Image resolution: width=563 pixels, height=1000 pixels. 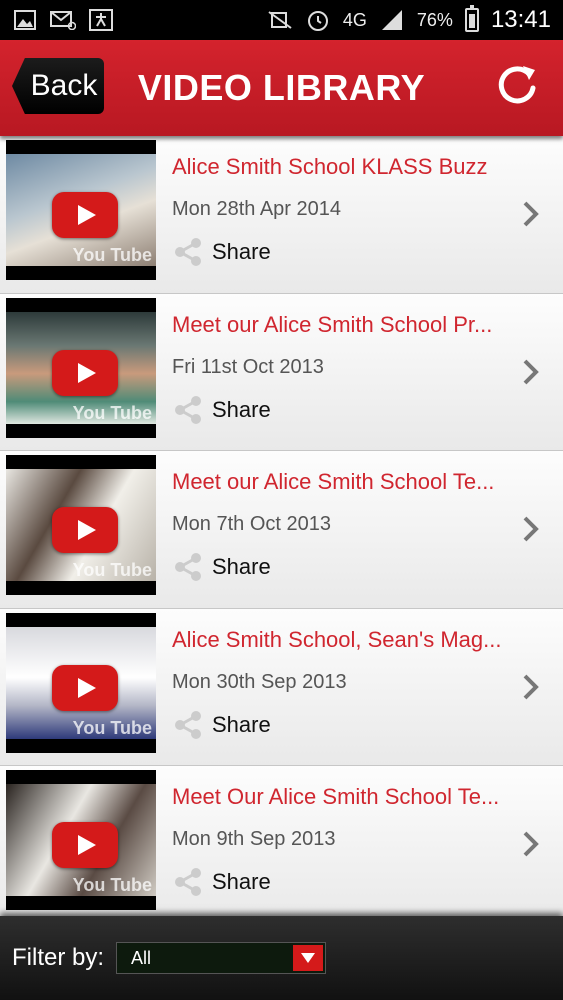 I want to click on app-icon, so click(x=101, y=20).